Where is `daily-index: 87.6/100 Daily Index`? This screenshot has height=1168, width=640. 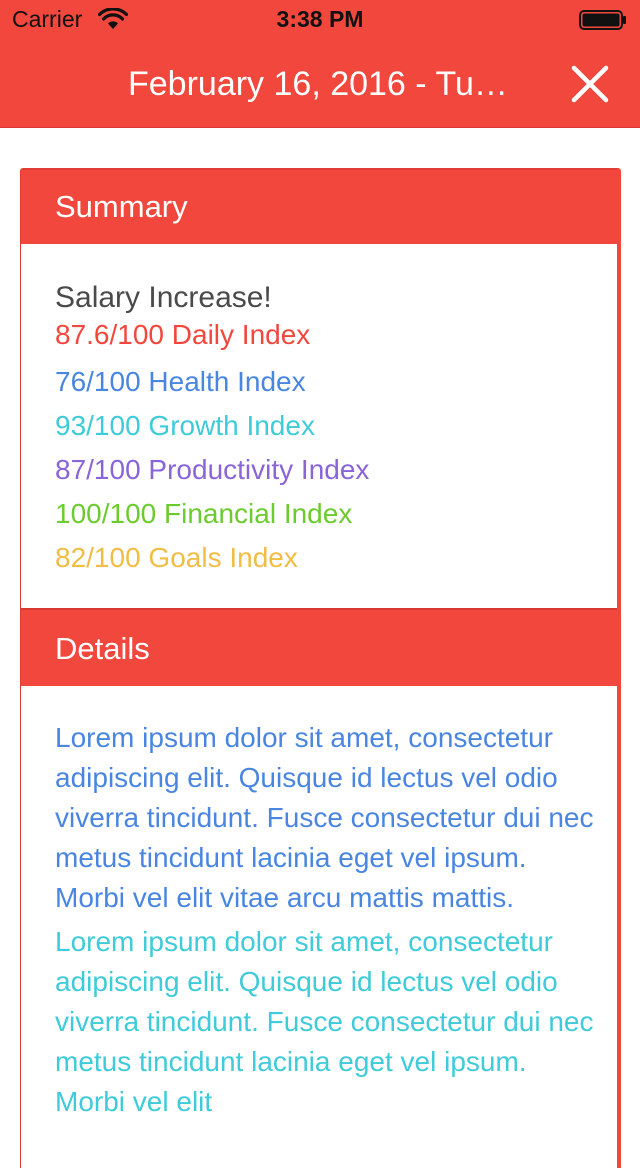
daily-index: 87.6/100 Daily Index is located at coordinates (183, 334).